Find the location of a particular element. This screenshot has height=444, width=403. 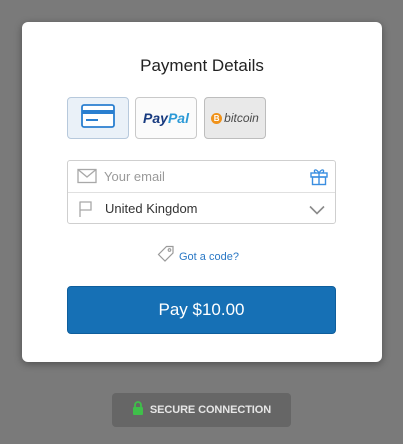

pay-button: Pay $10.00 is located at coordinates (201, 310).